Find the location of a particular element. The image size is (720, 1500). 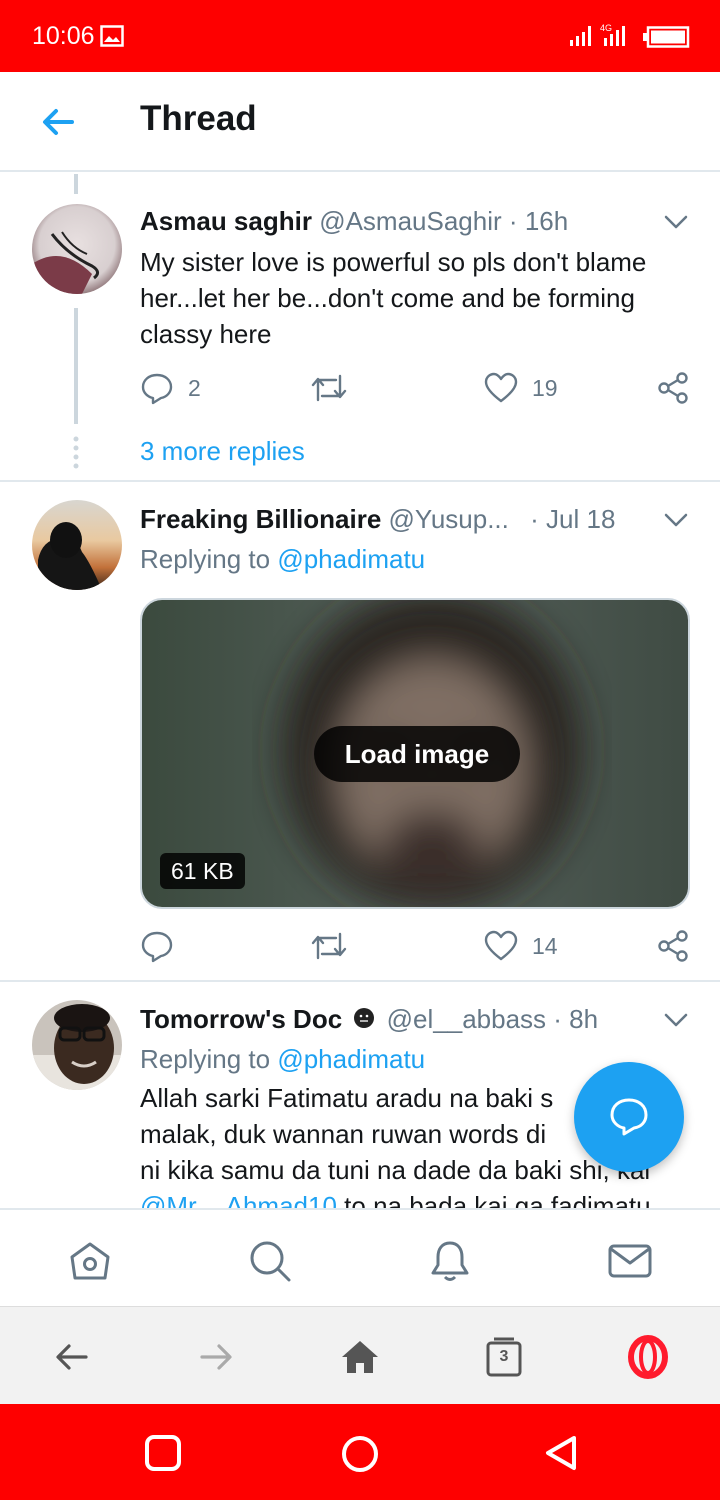

tweet-header: Tomorrow's Doc @el__abbass · 8h is located at coordinates (369, 1019).